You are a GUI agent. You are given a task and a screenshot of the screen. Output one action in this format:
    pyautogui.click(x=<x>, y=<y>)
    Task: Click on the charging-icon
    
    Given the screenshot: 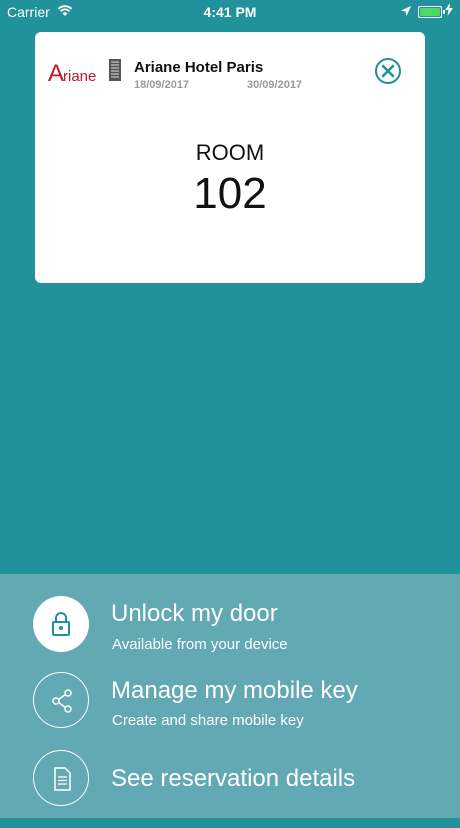 What is the action you would take?
    pyautogui.click(x=449, y=11)
    